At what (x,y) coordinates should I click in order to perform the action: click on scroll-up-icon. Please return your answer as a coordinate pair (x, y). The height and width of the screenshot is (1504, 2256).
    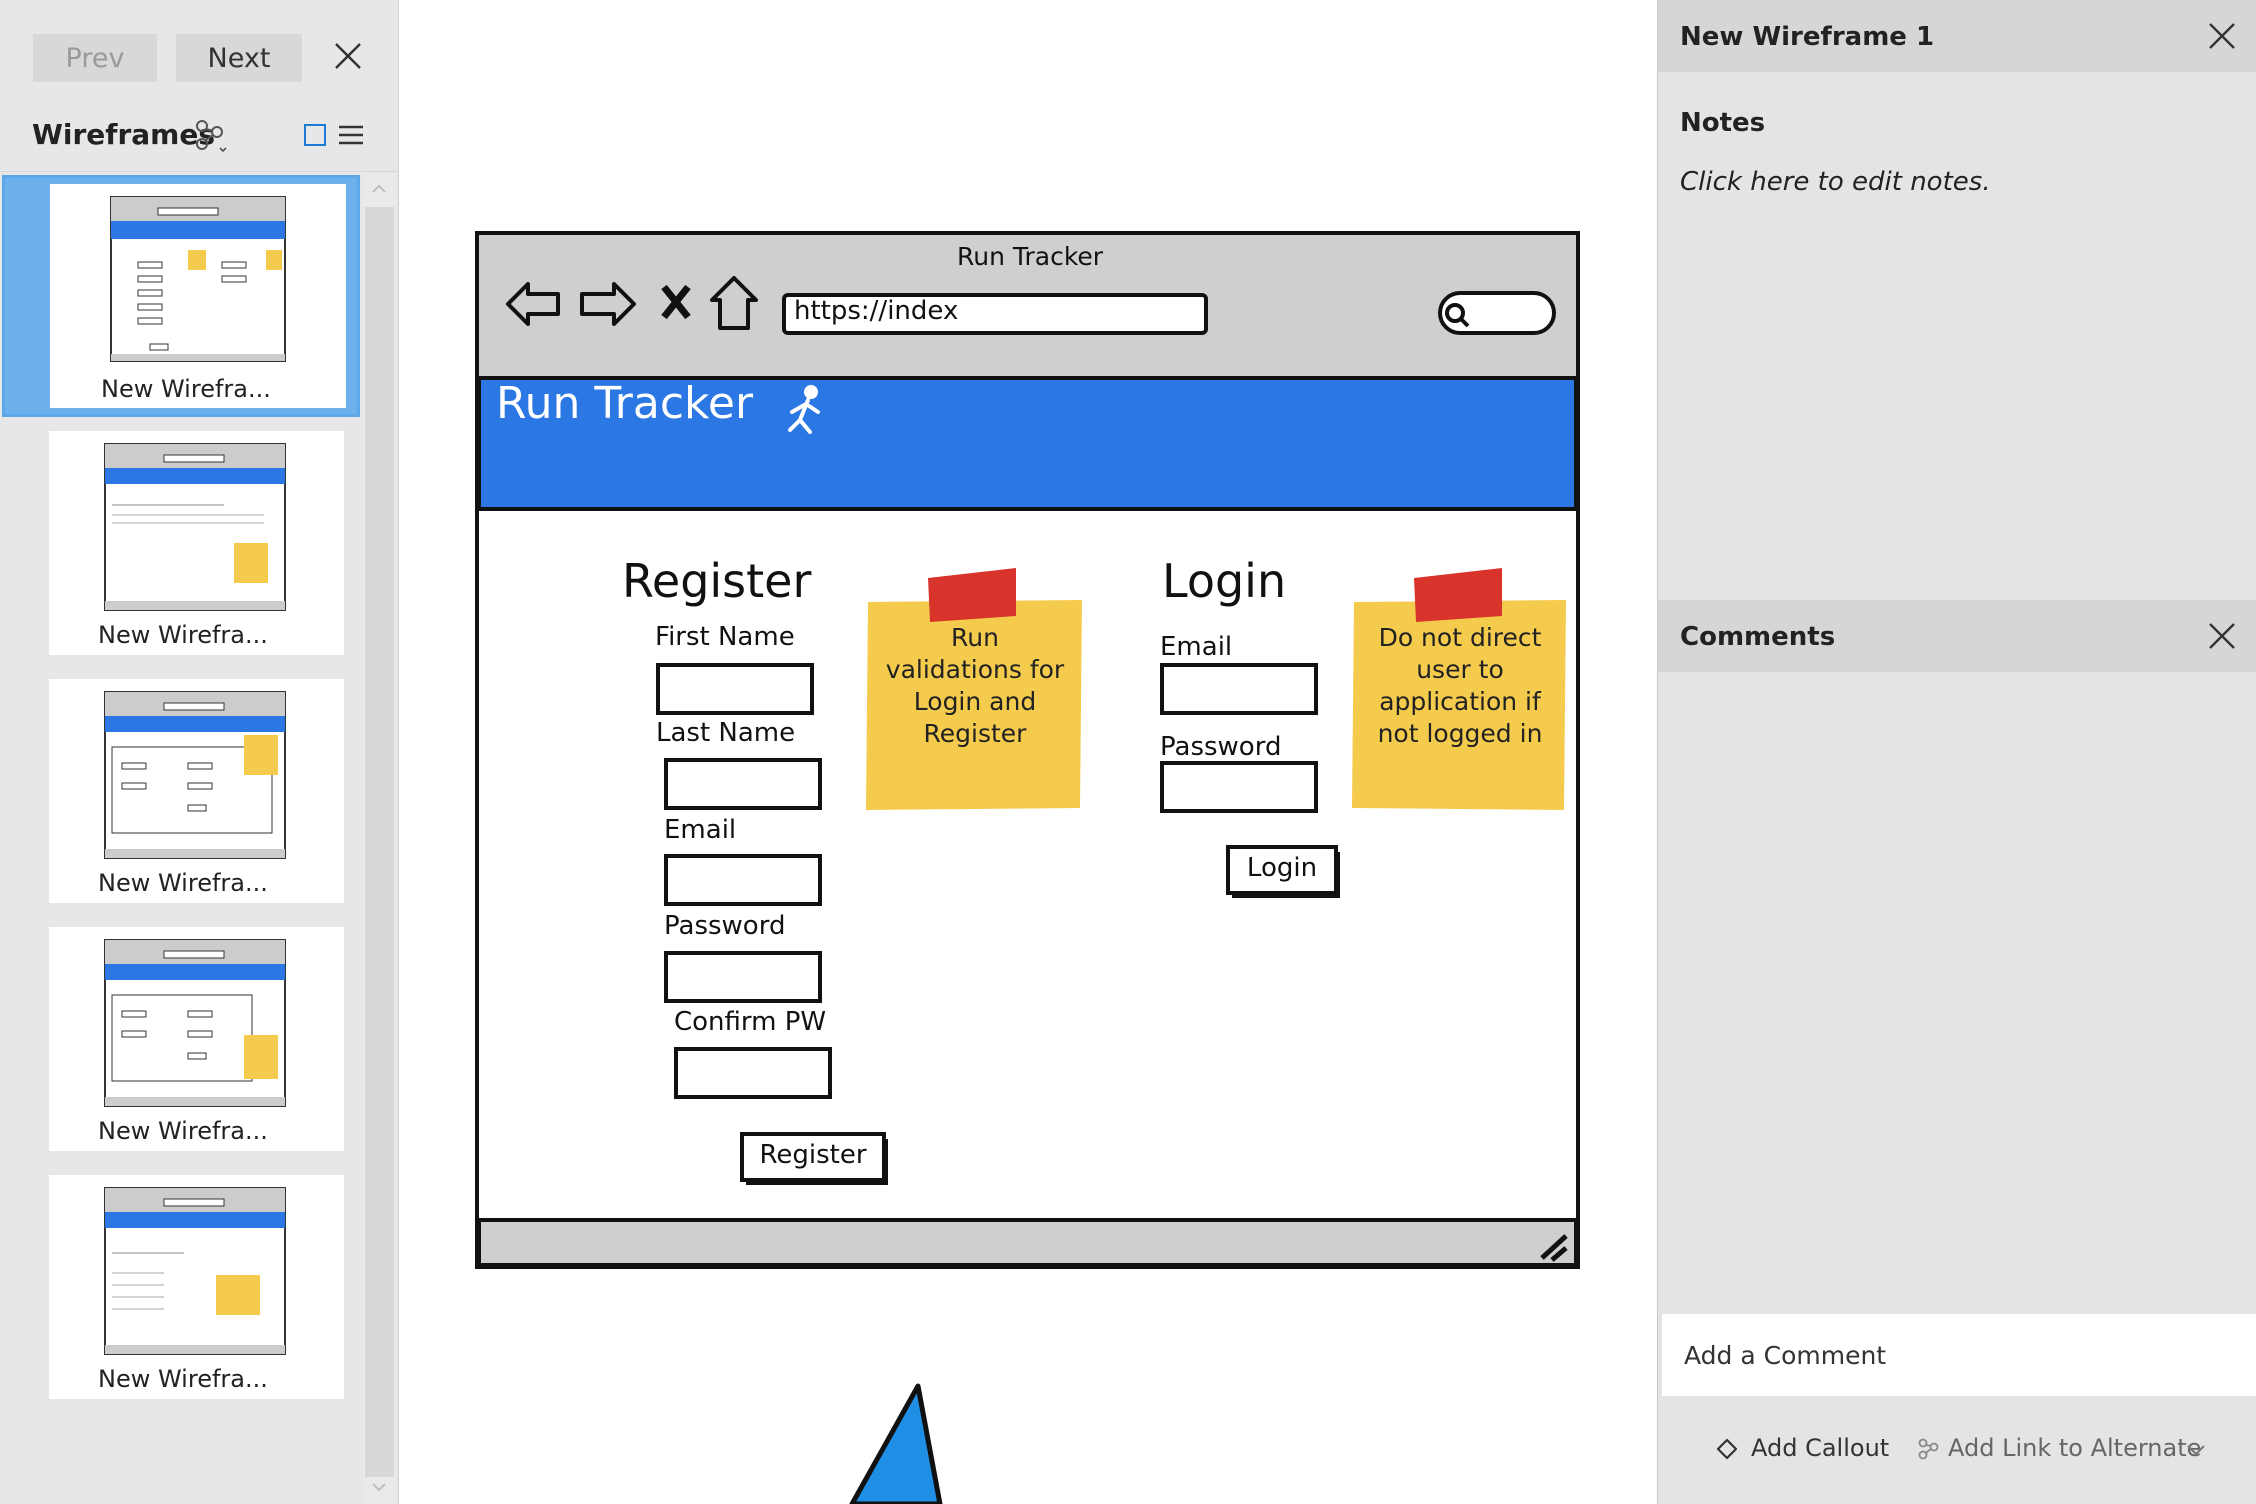
    Looking at the image, I should click on (379, 189).